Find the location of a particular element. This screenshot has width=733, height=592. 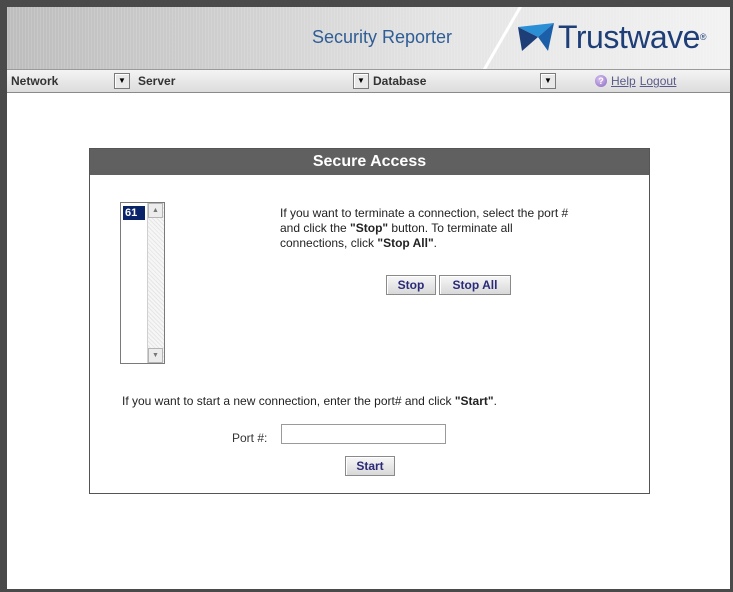

brand-logo: Trustwave ® is located at coordinates (612, 37).